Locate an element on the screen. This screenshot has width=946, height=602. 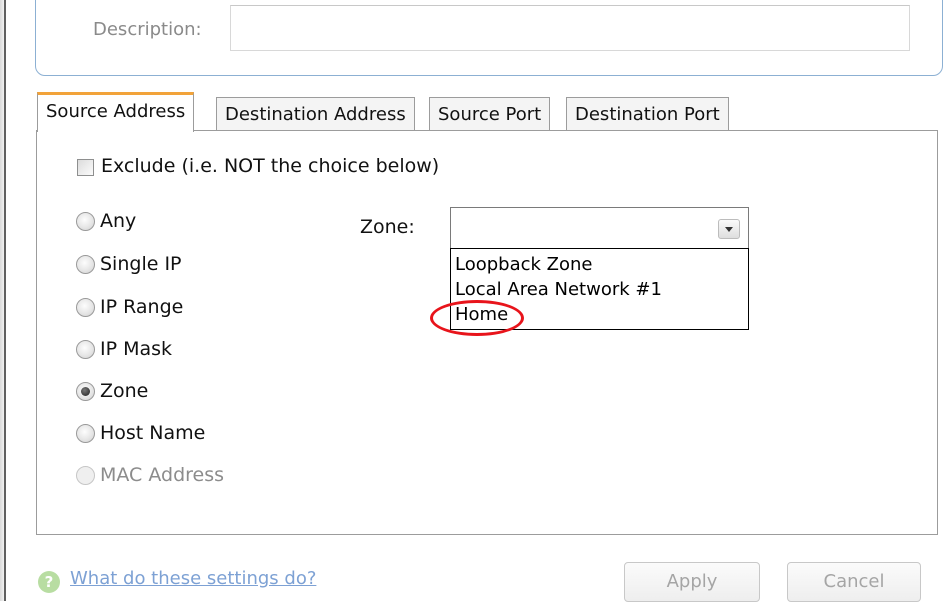
radio-ip-range: IP Range is located at coordinates (129, 307).